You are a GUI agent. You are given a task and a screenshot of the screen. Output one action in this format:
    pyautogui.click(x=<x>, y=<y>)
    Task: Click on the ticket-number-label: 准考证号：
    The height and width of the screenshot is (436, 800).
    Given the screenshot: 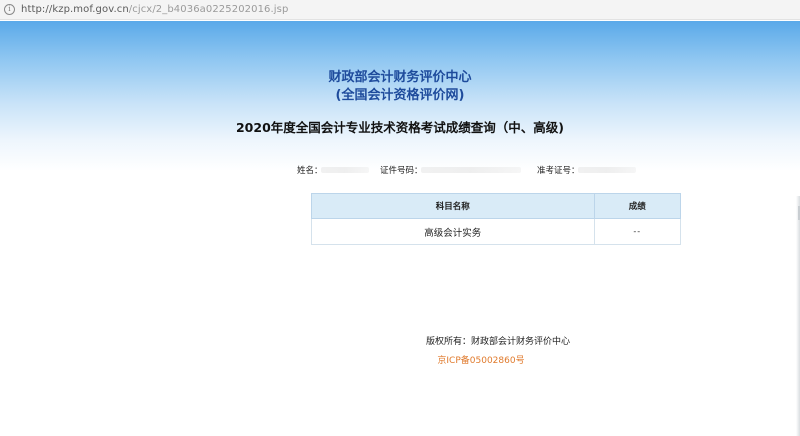 What is the action you would take?
    pyautogui.click(x=558, y=171)
    